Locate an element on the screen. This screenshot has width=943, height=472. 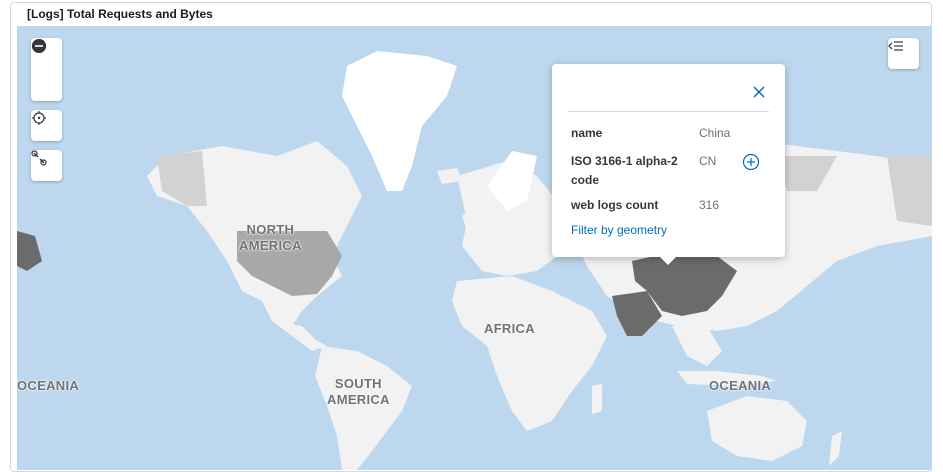
label-africa: AFRICA is located at coordinates (509, 328).